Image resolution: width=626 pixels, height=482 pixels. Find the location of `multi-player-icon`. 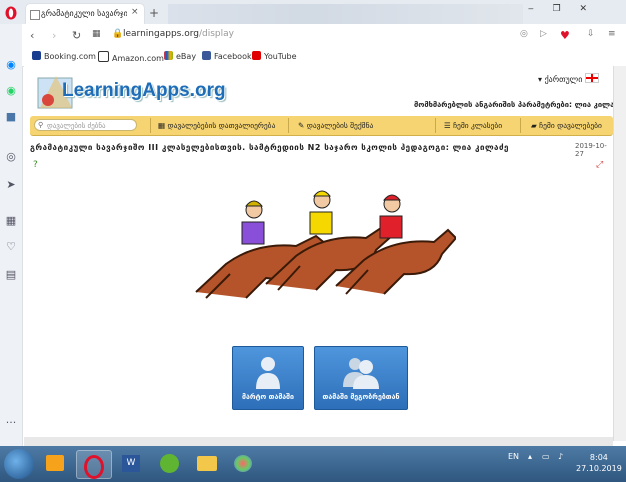

multi-player-icon is located at coordinates (361, 373).